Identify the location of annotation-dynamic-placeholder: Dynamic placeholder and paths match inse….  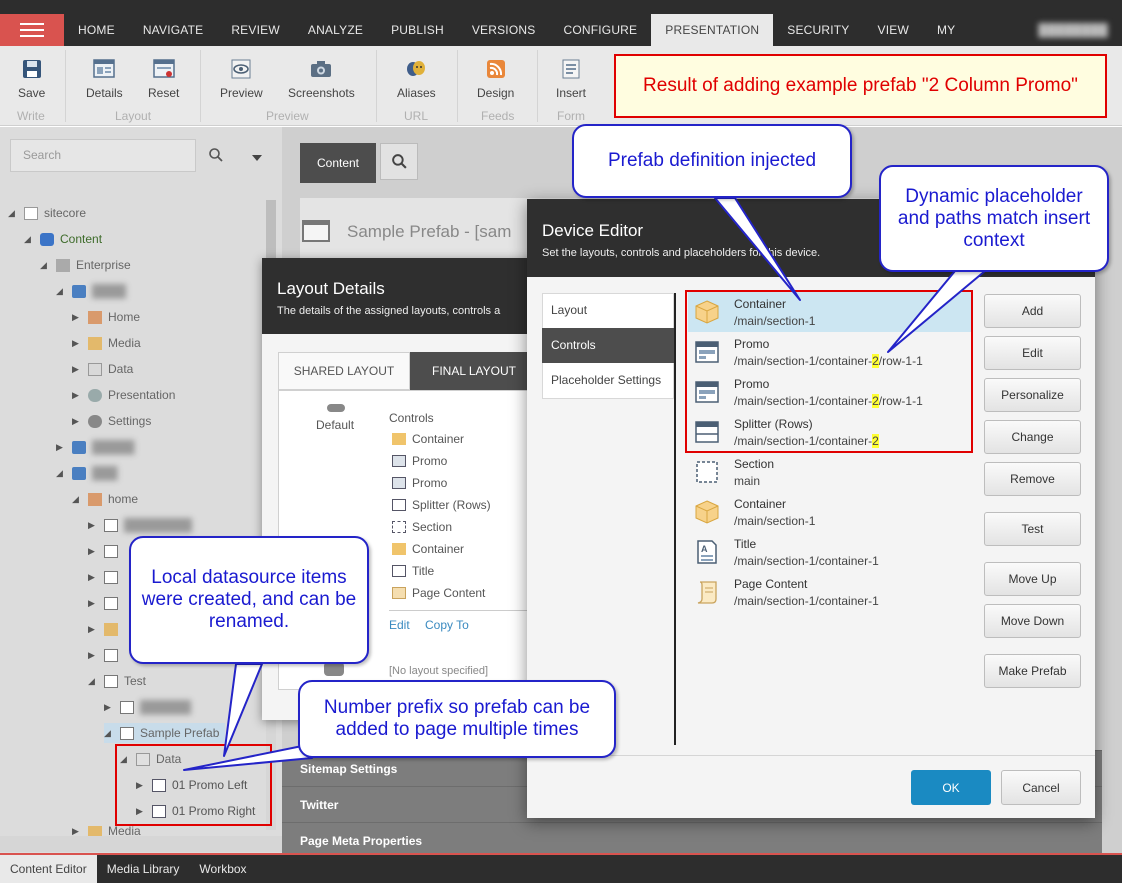
(994, 218).